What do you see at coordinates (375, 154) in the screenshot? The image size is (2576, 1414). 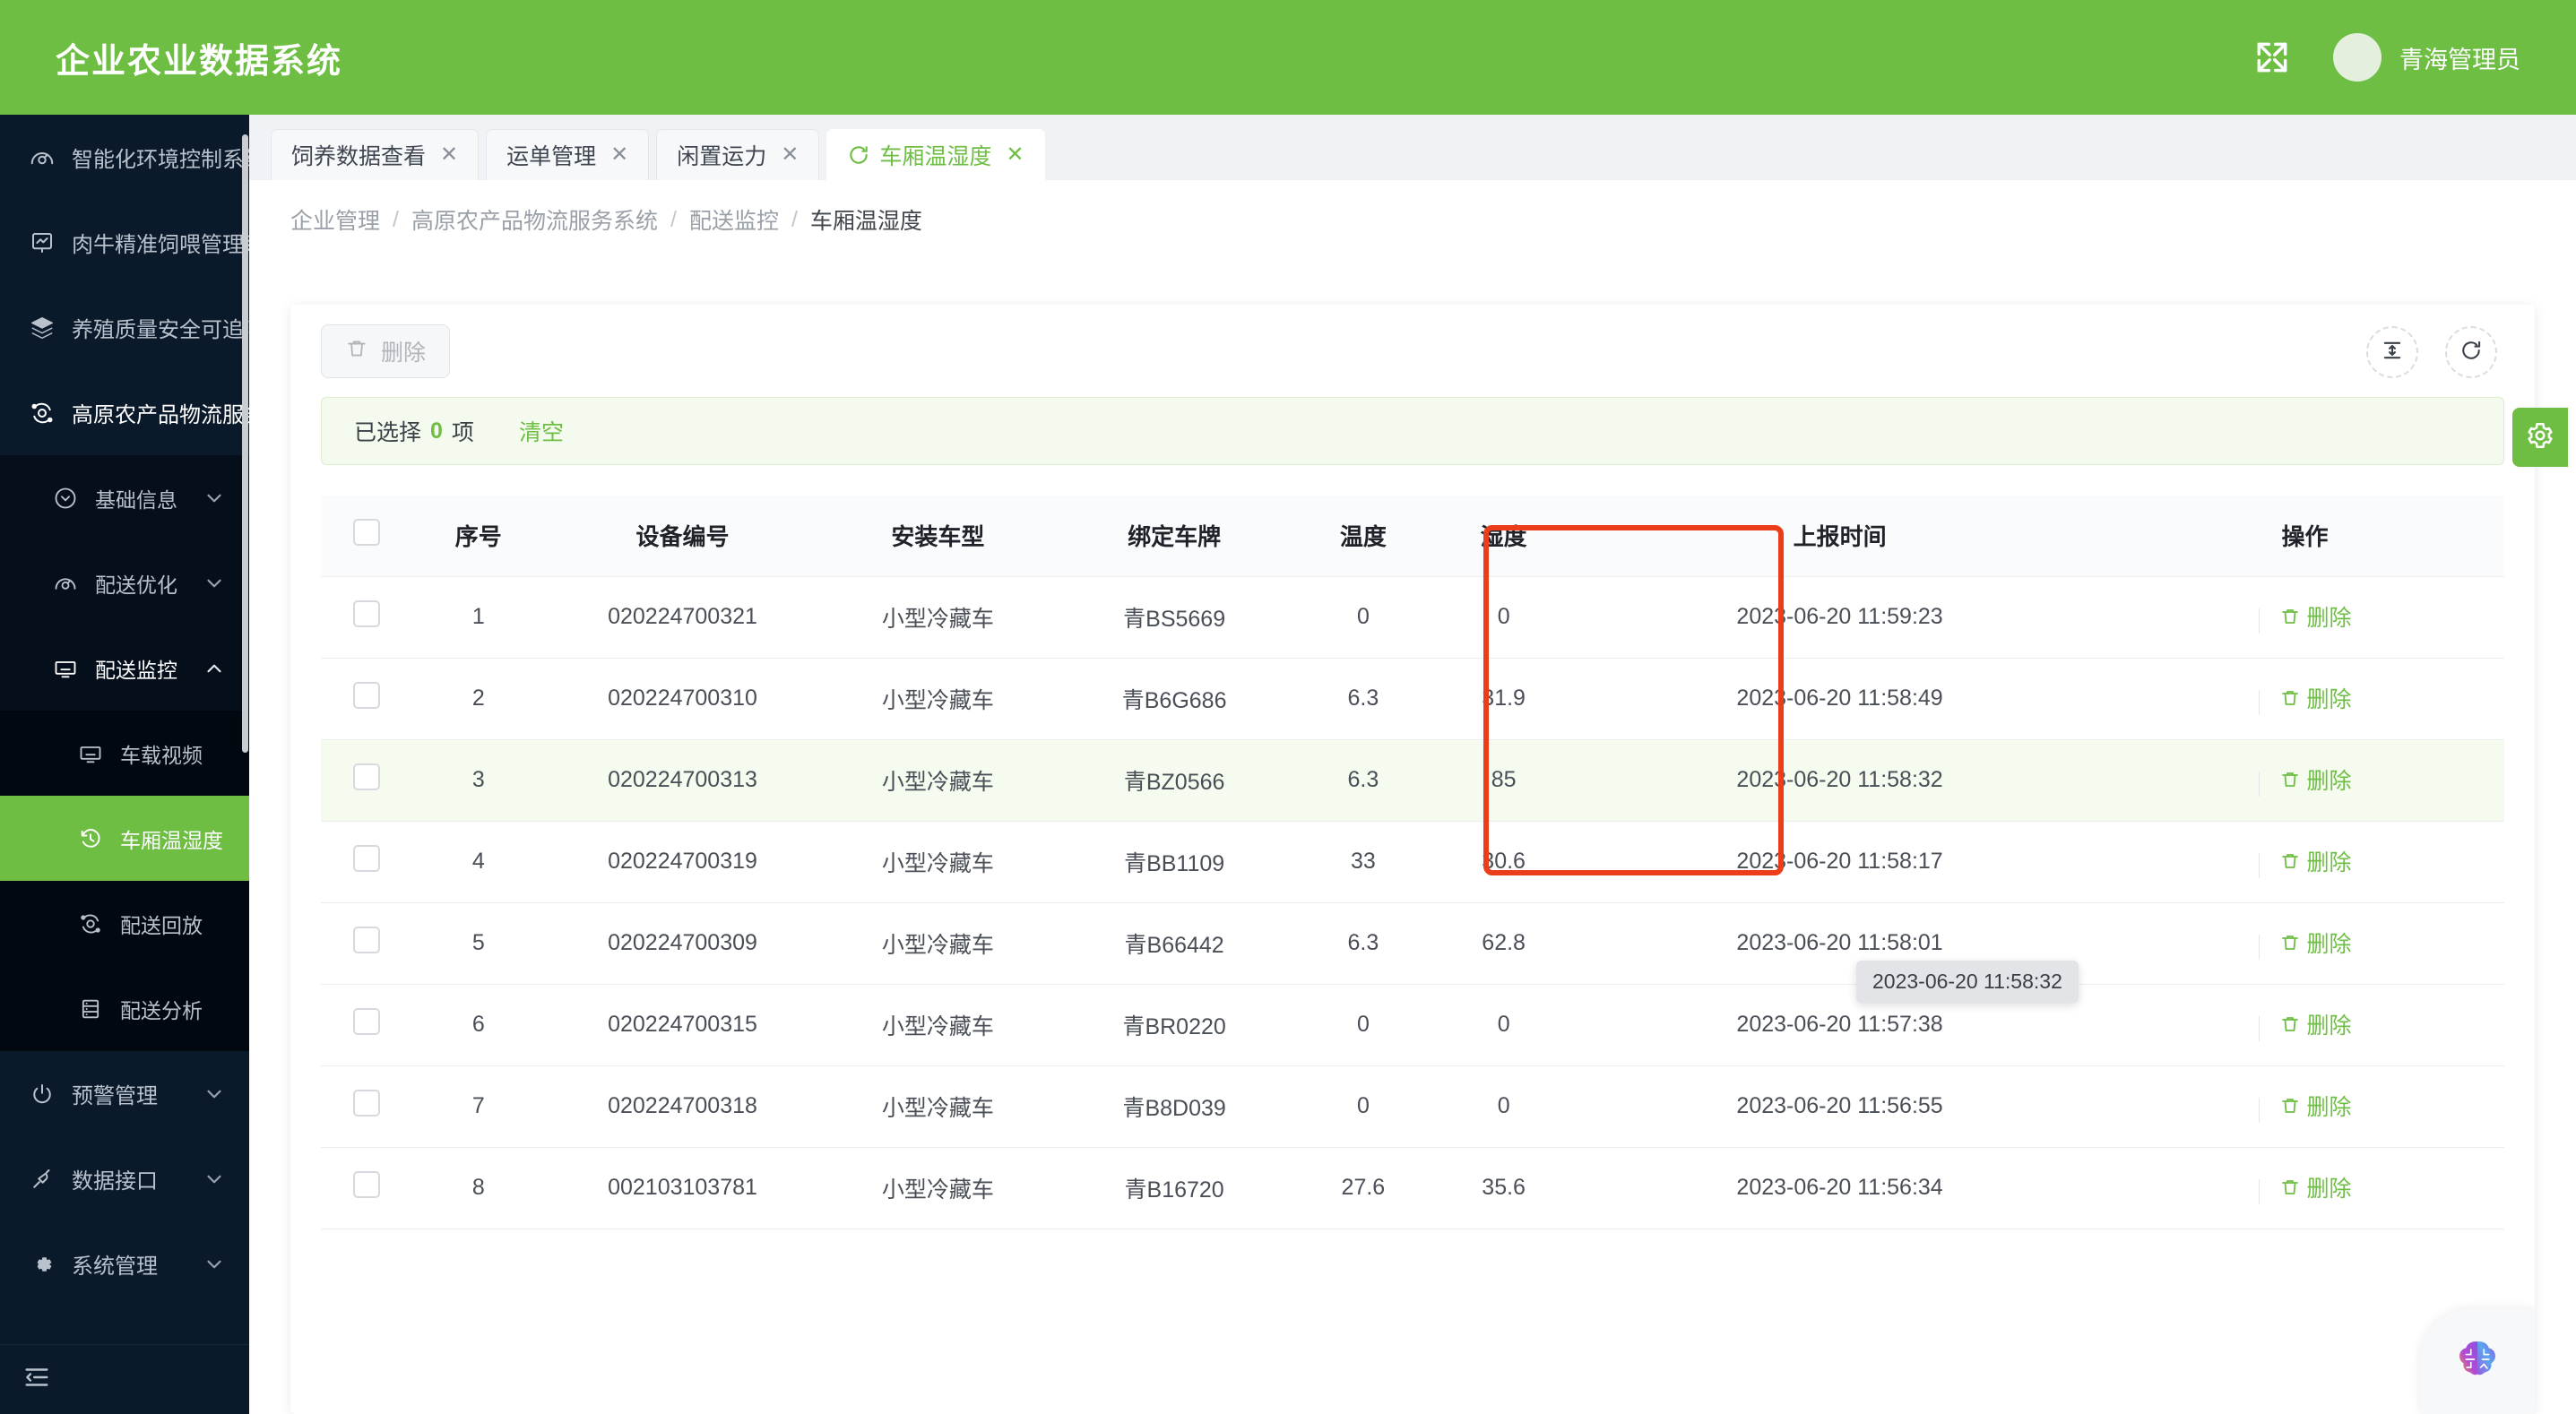 I see `tab-feeding-data: 饲养数据查看 ✕` at bounding box center [375, 154].